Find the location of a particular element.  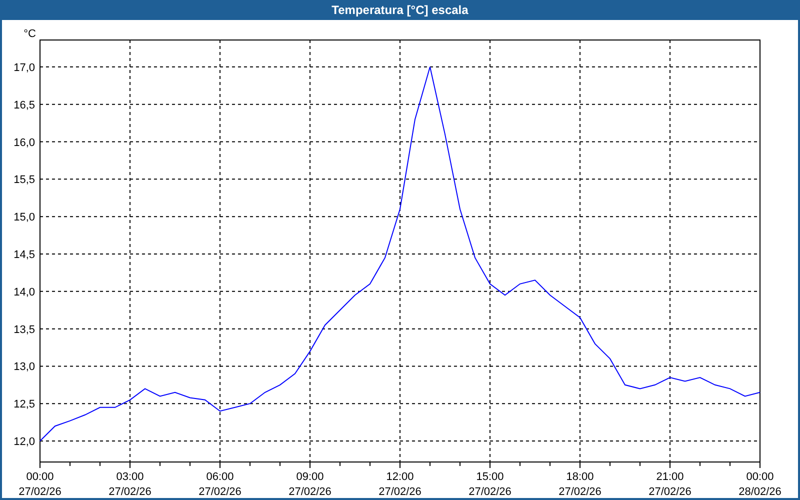

y-tick-label: 15,0 is located at coordinates (24, 218).